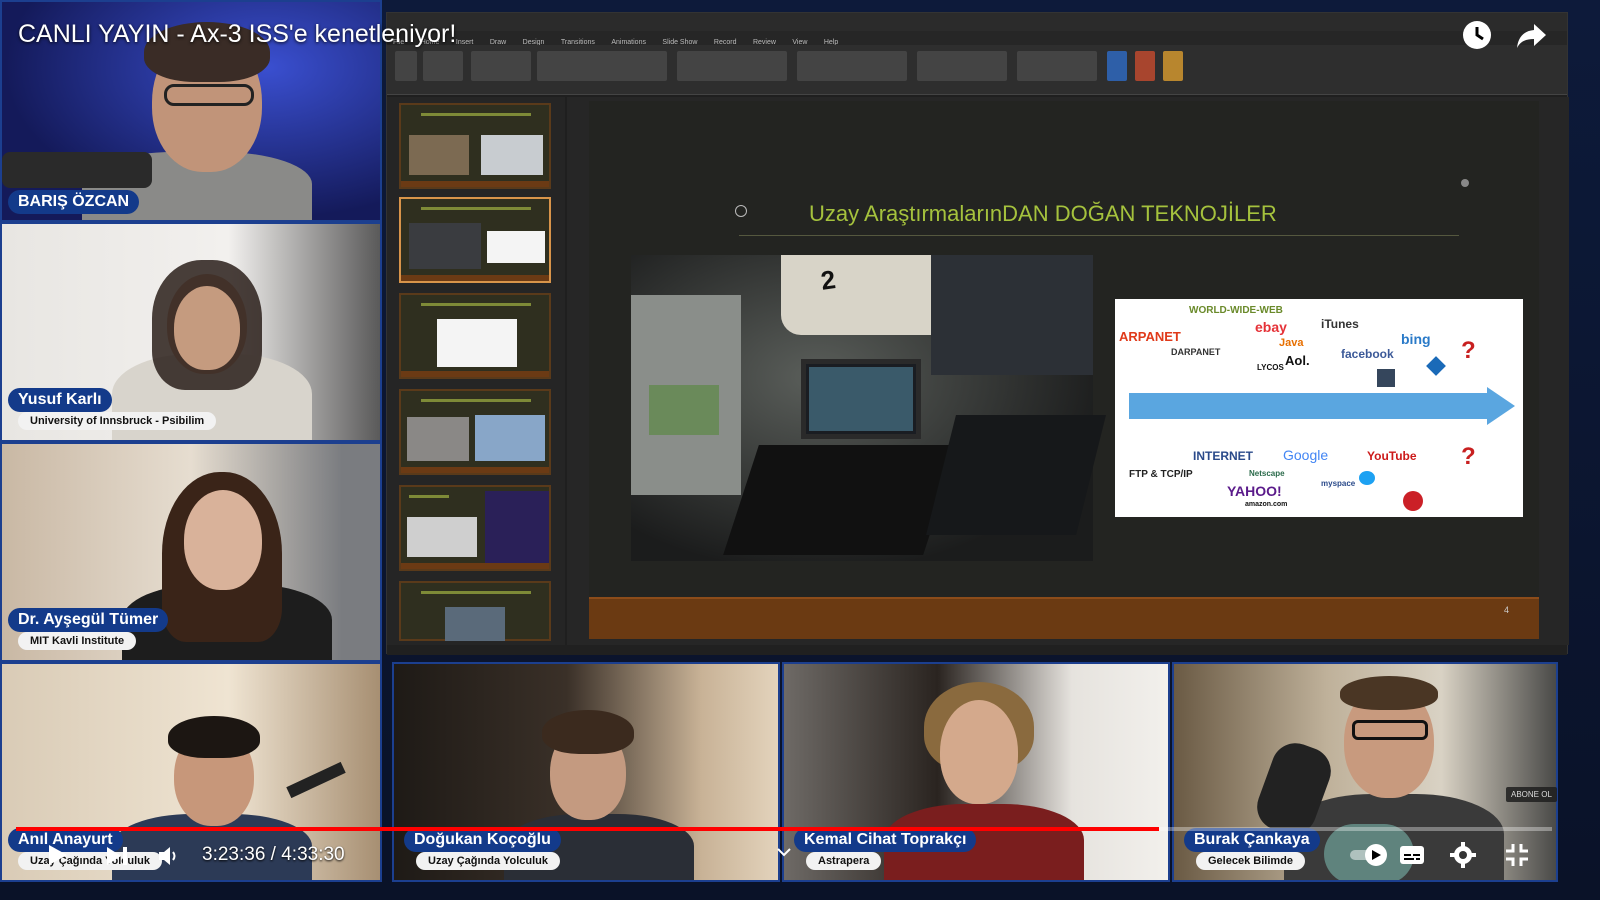  What do you see at coordinates (977, 70) in the screenshot?
I see `ppt-ribbon` at bounding box center [977, 70].